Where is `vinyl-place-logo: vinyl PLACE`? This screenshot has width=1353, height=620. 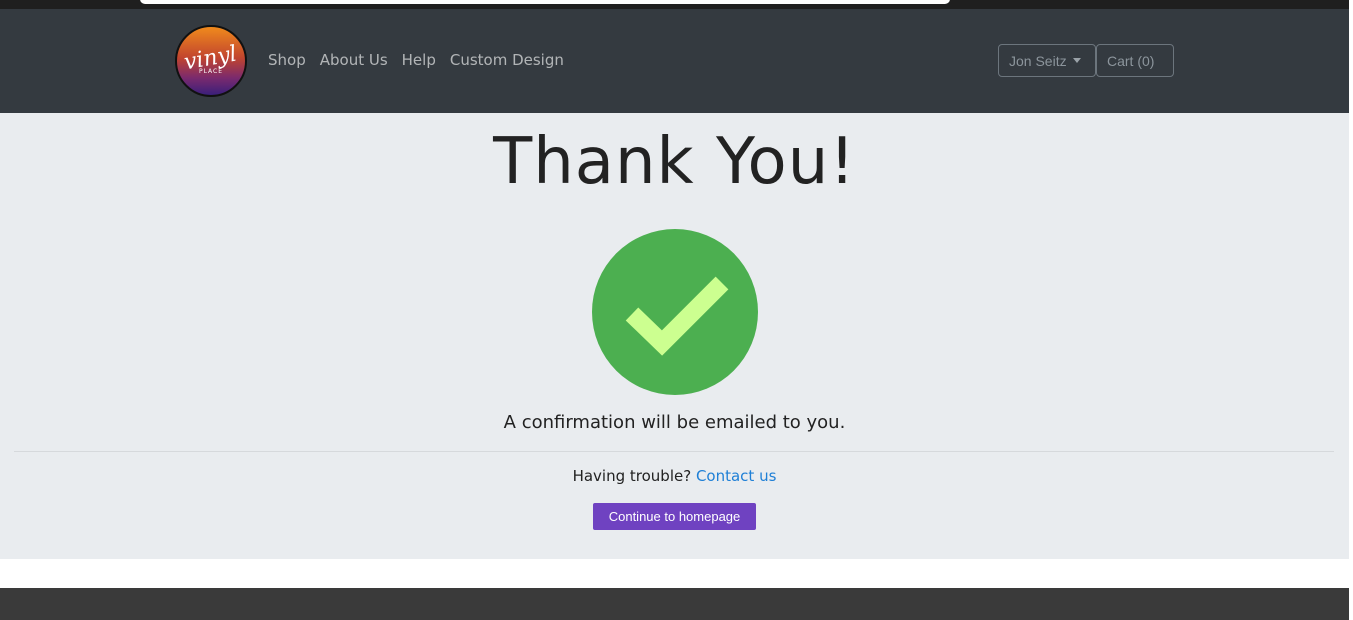 vinyl-place-logo: vinyl PLACE is located at coordinates (211, 61).